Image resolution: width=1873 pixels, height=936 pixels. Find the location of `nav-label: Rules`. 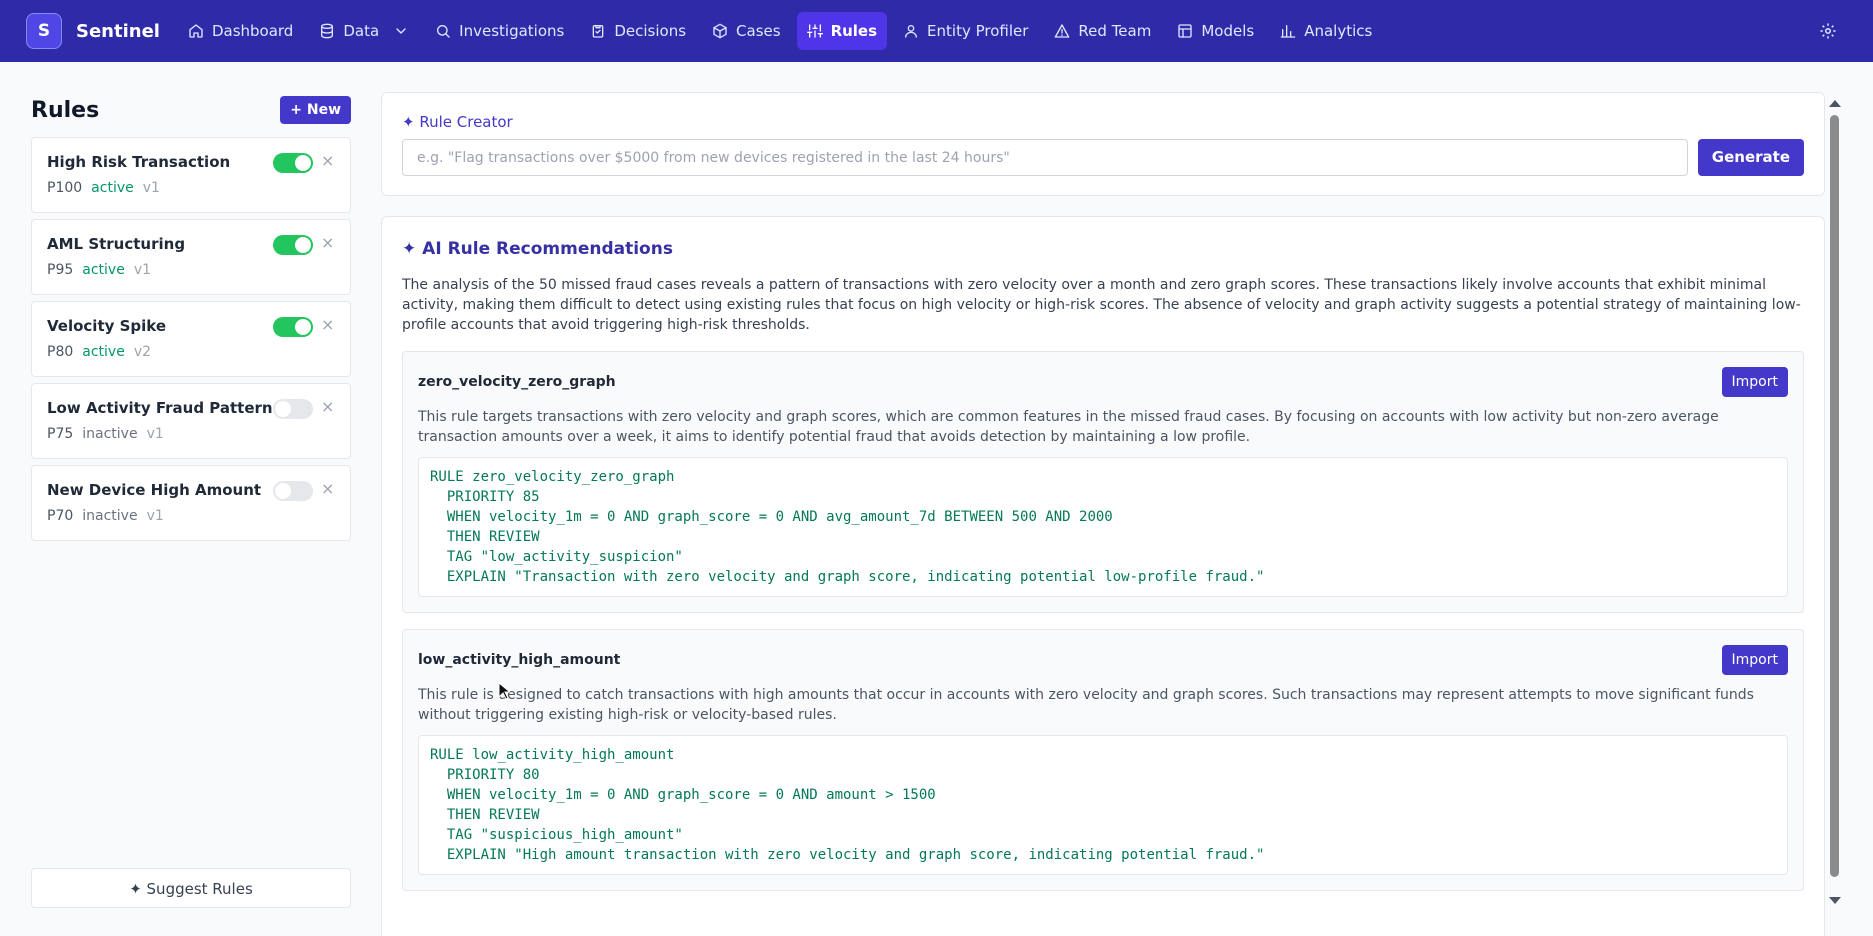

nav-label: Rules is located at coordinates (854, 31).